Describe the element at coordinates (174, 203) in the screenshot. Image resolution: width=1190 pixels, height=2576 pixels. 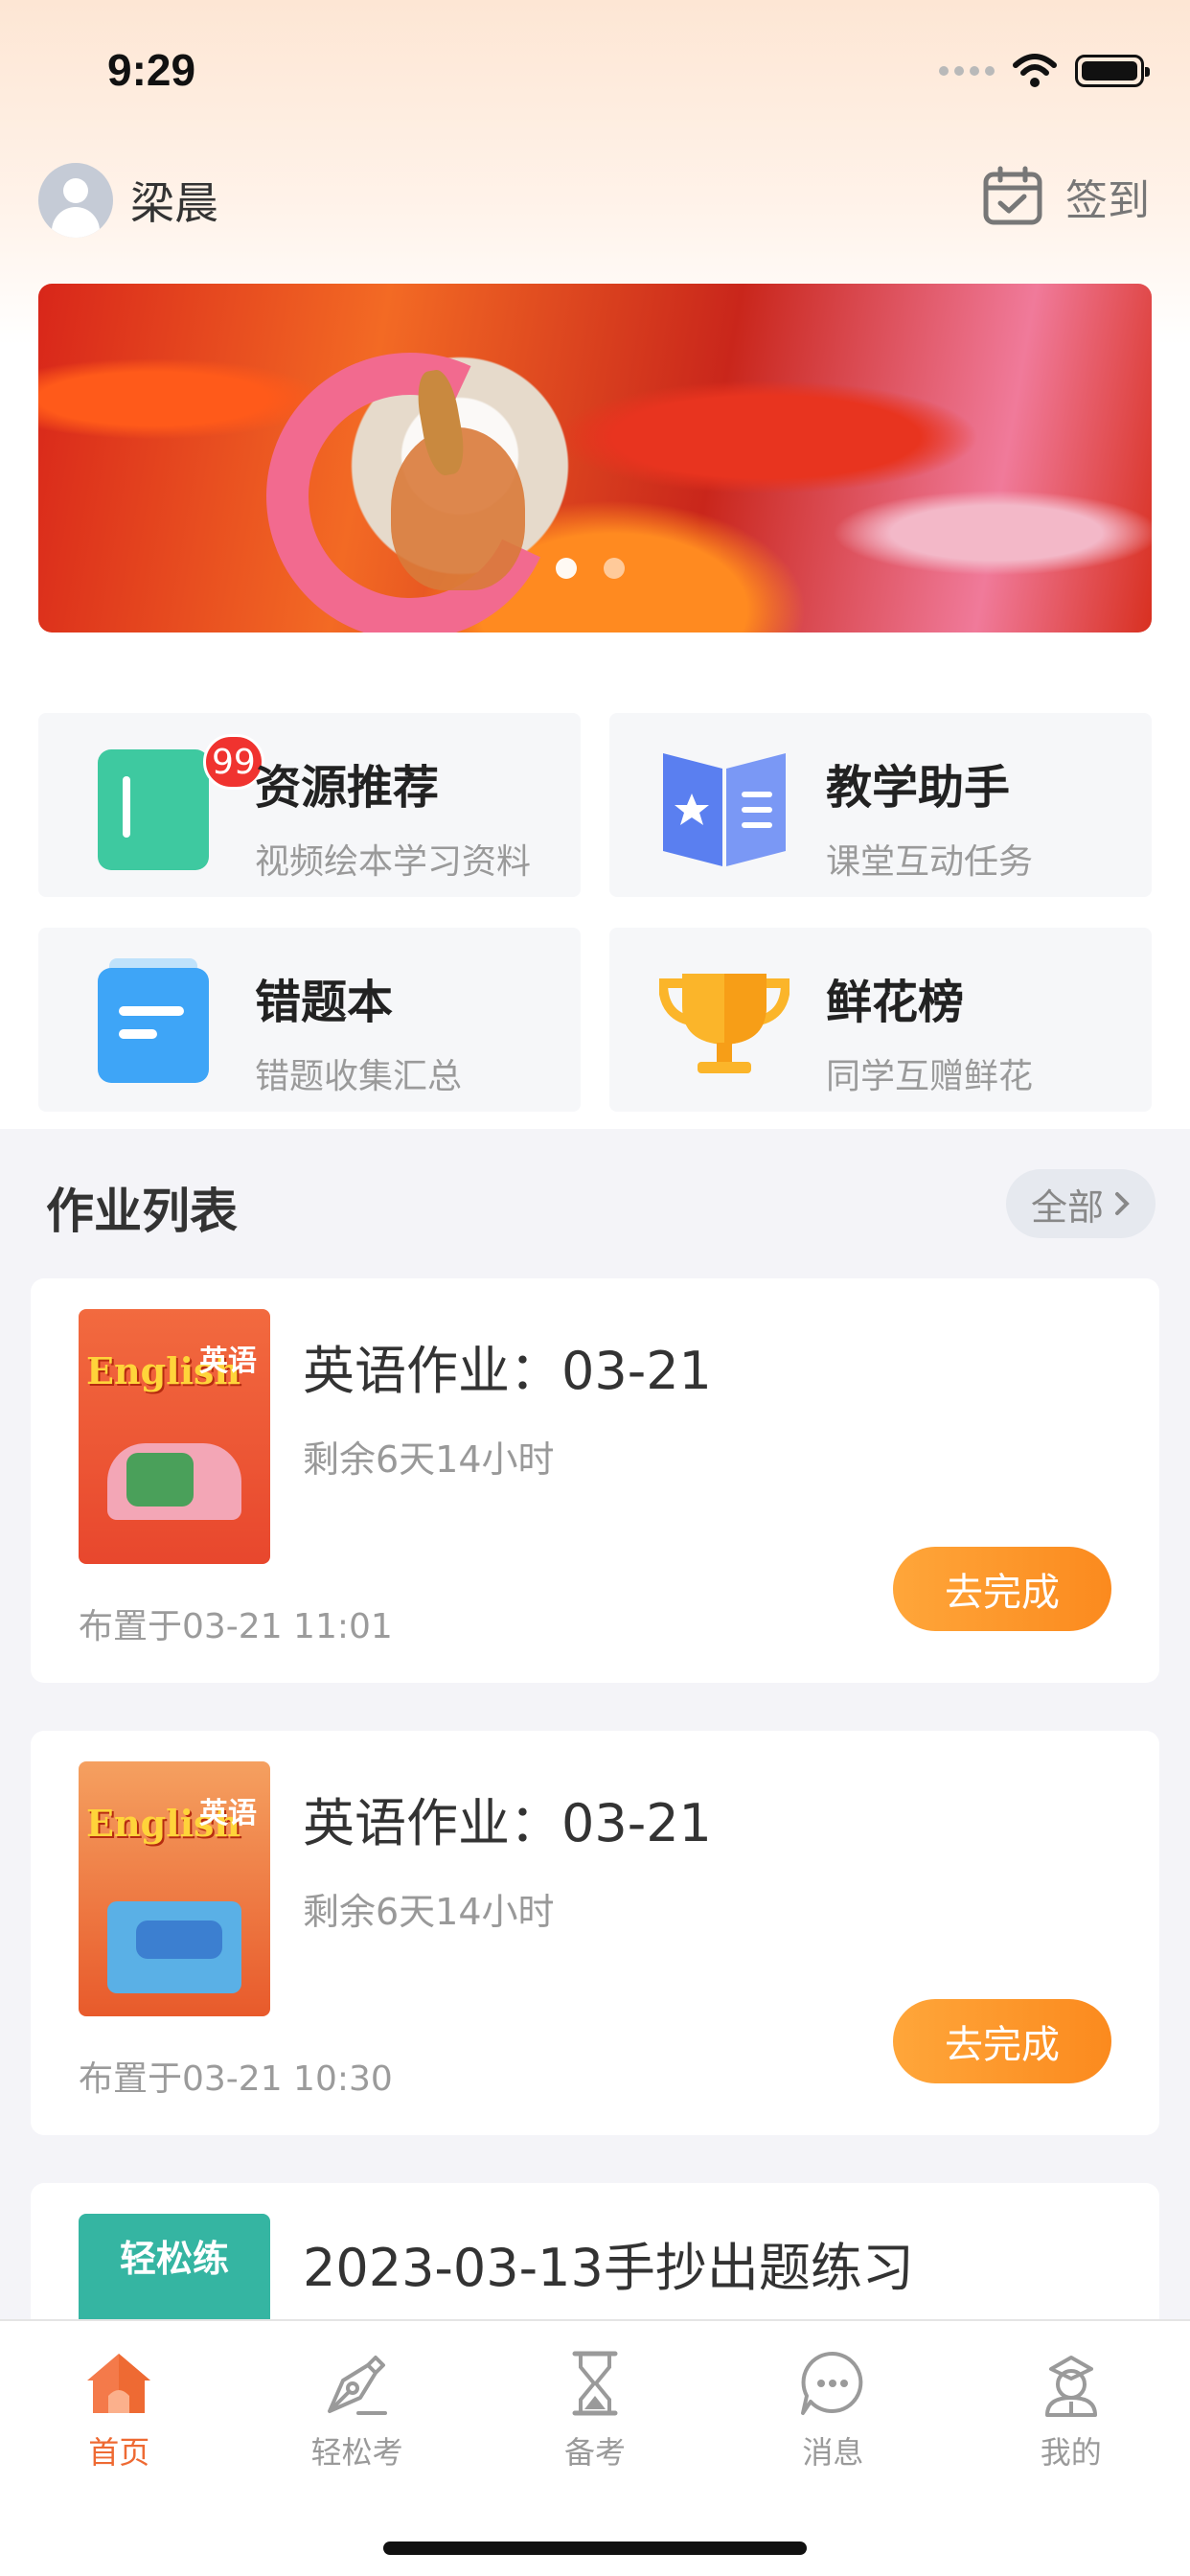
I see `user-name: 梁晨` at that location.